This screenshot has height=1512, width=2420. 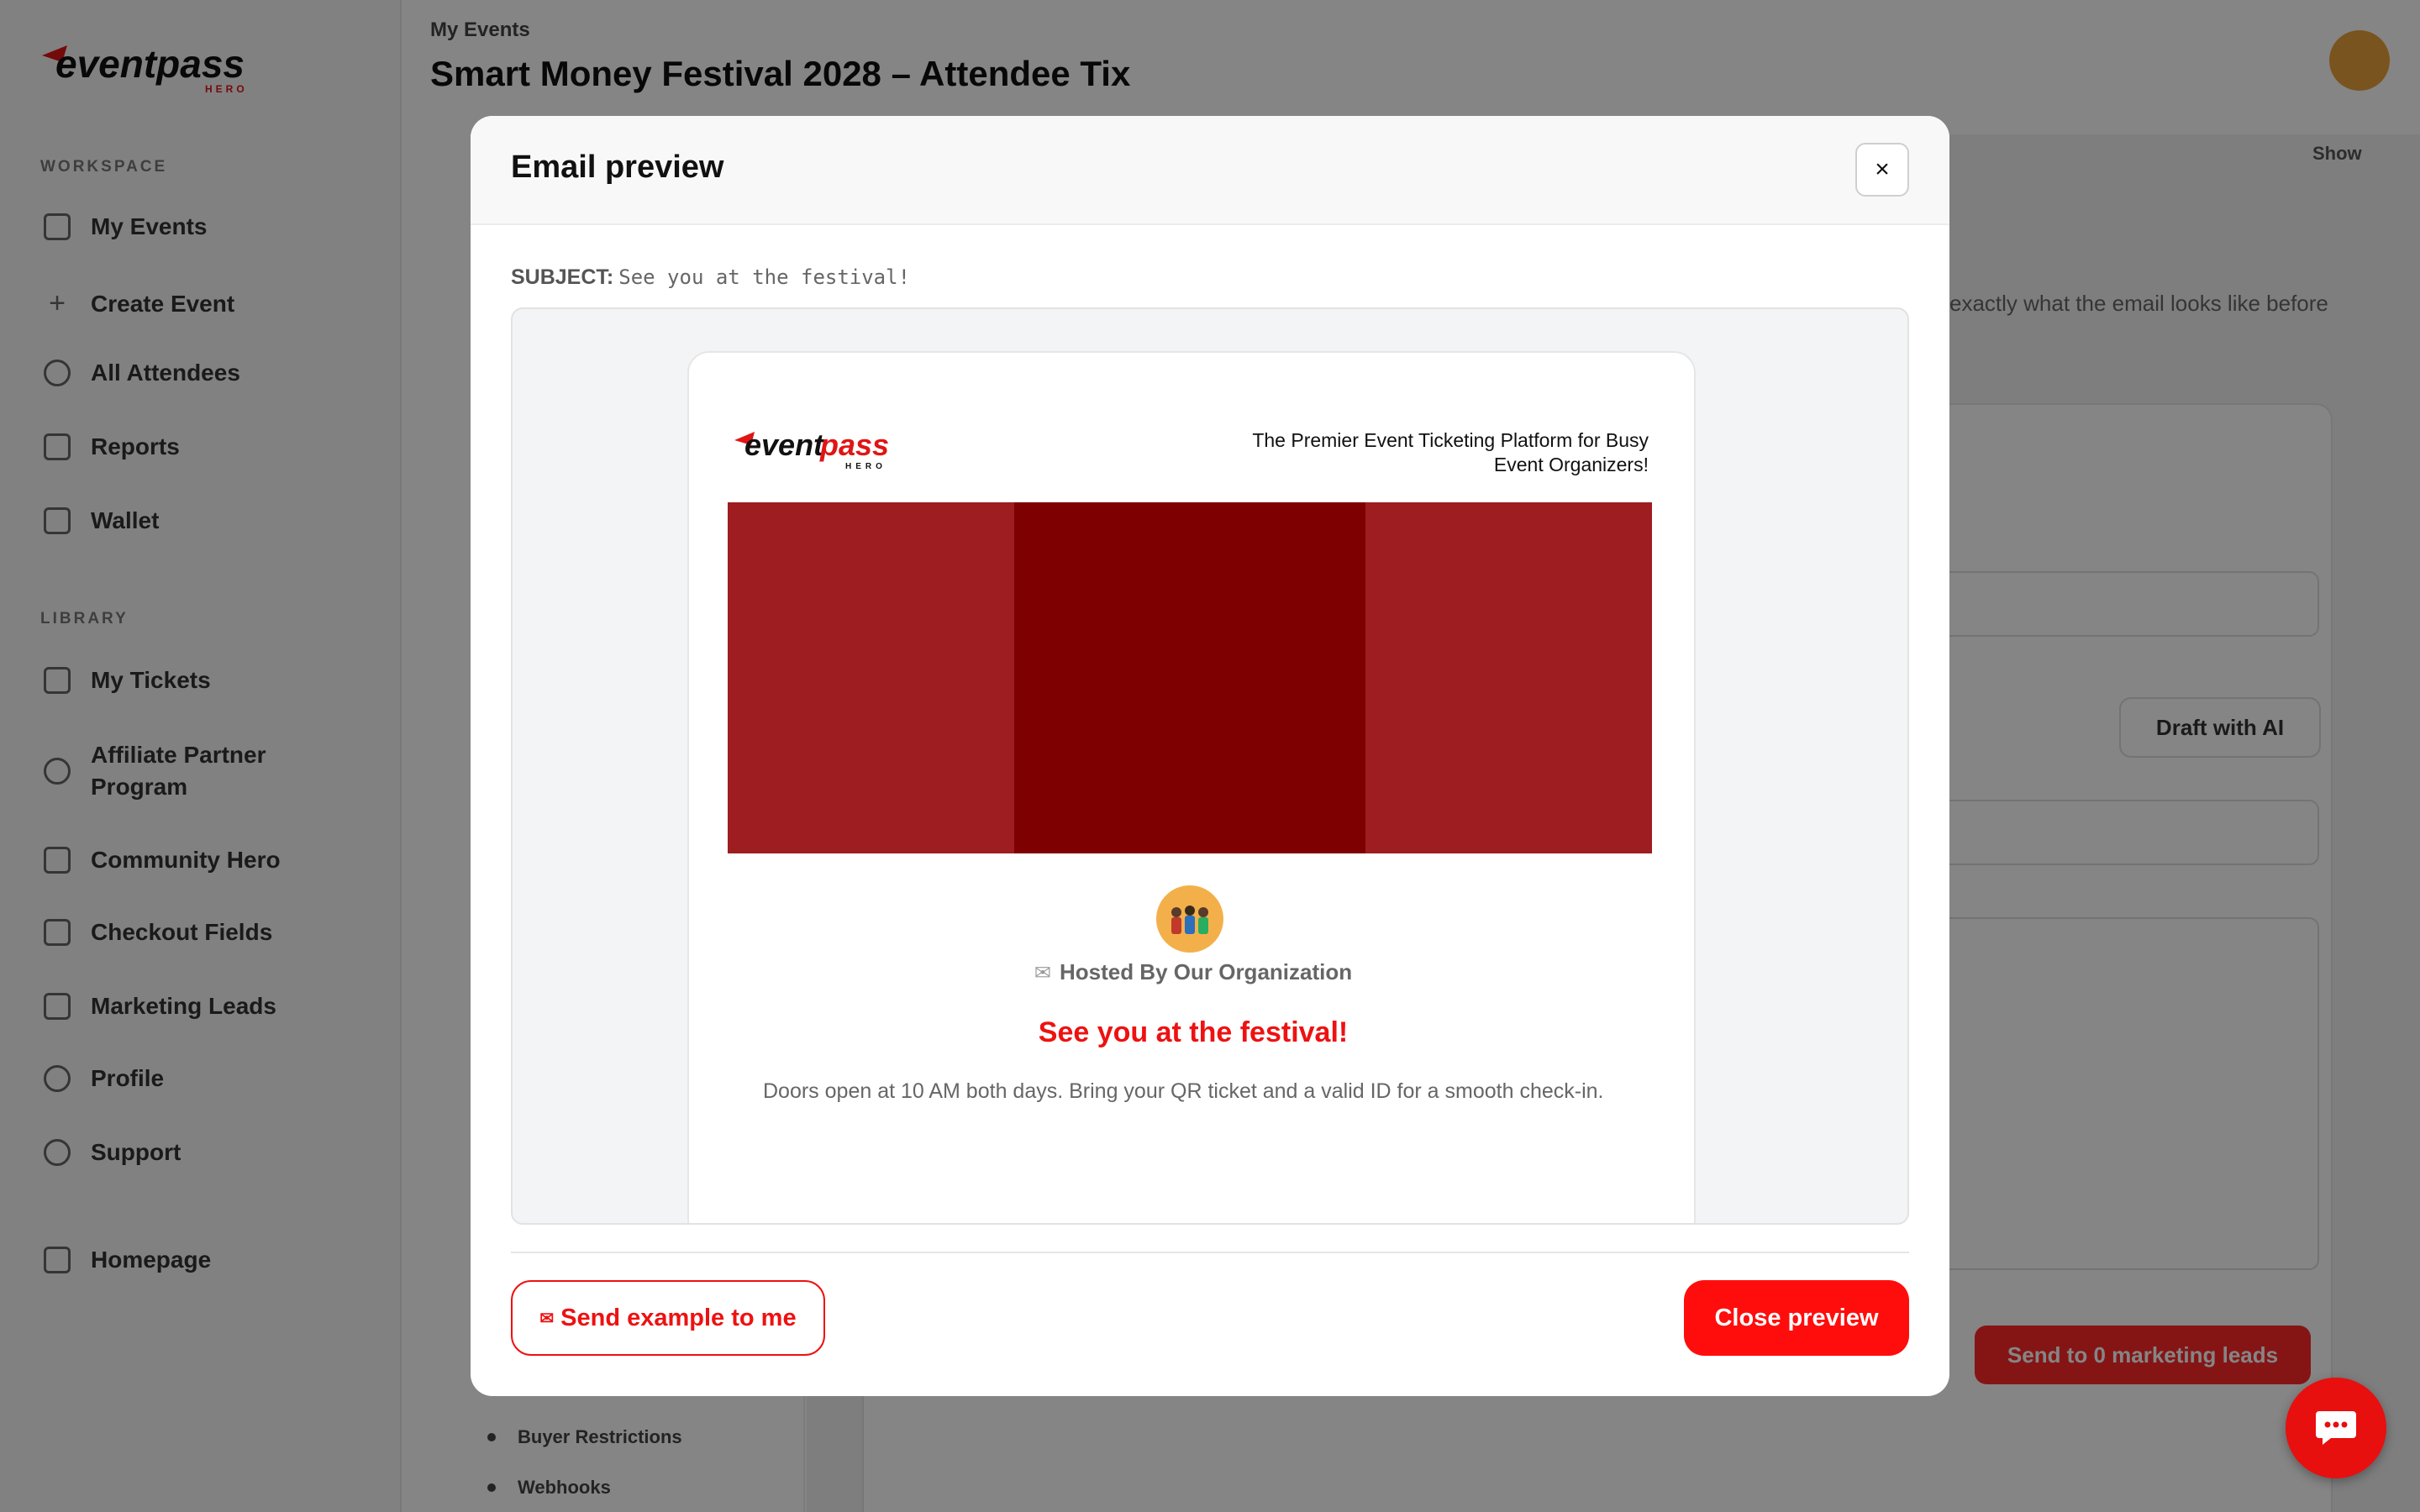 I want to click on email-banner, so click(x=1190, y=677).